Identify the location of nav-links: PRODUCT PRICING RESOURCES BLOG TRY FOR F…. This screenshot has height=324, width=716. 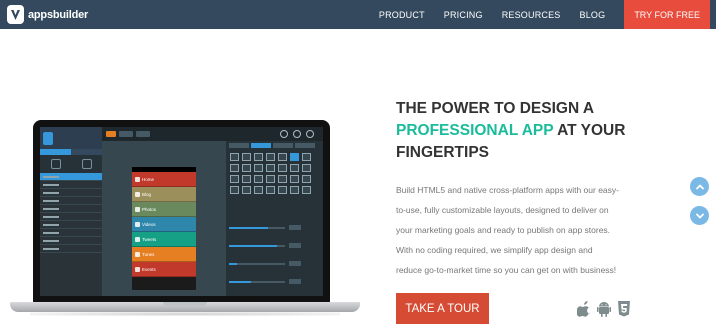
(547, 14).